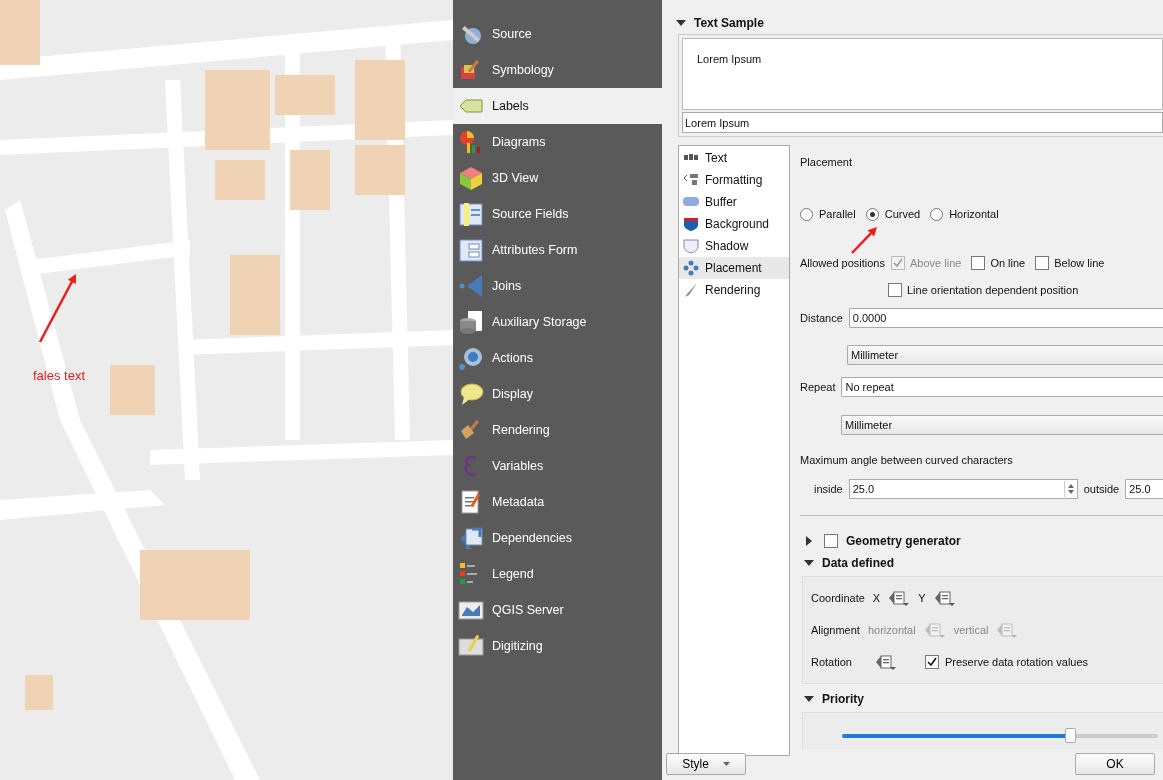  What do you see at coordinates (1005, 318) in the screenshot?
I see `distance-field: 0.0000` at bounding box center [1005, 318].